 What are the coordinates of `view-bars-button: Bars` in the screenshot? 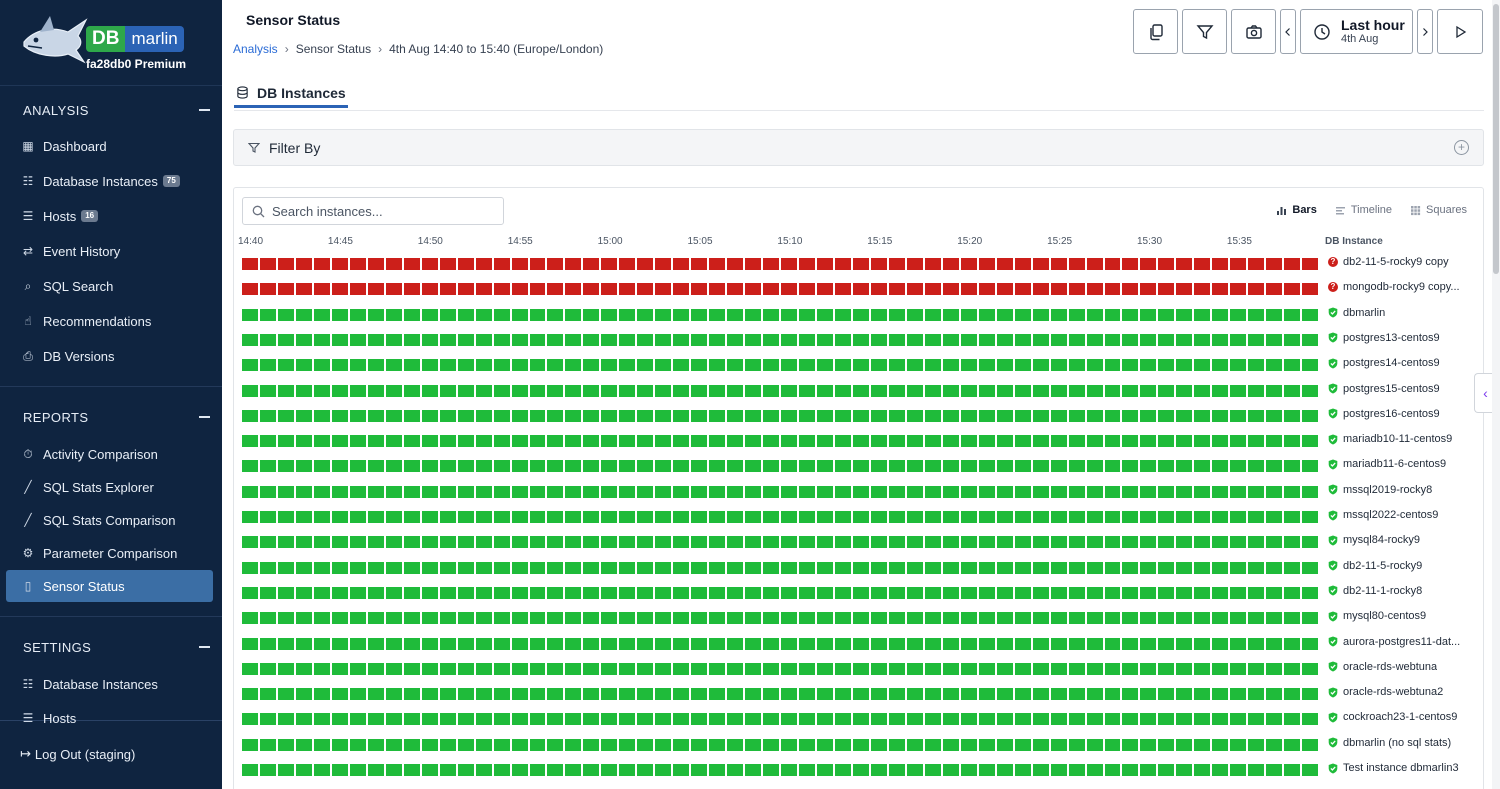 It's located at (1296, 210).